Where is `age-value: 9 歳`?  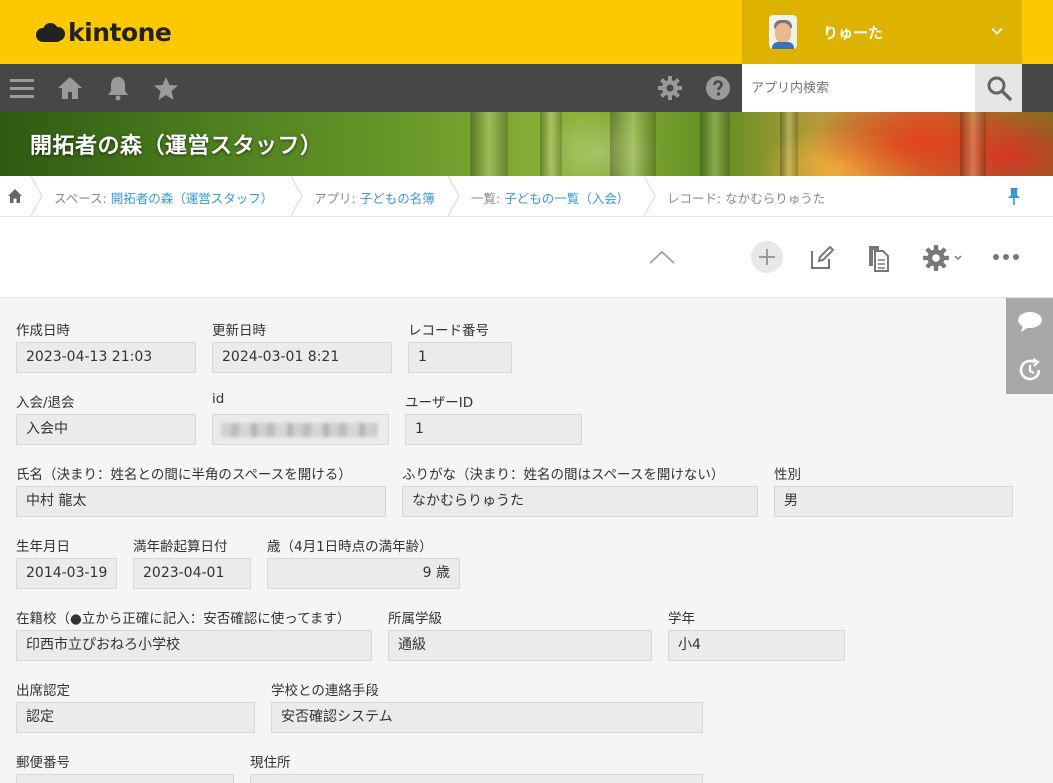
age-value: 9 歳 is located at coordinates (363, 573).